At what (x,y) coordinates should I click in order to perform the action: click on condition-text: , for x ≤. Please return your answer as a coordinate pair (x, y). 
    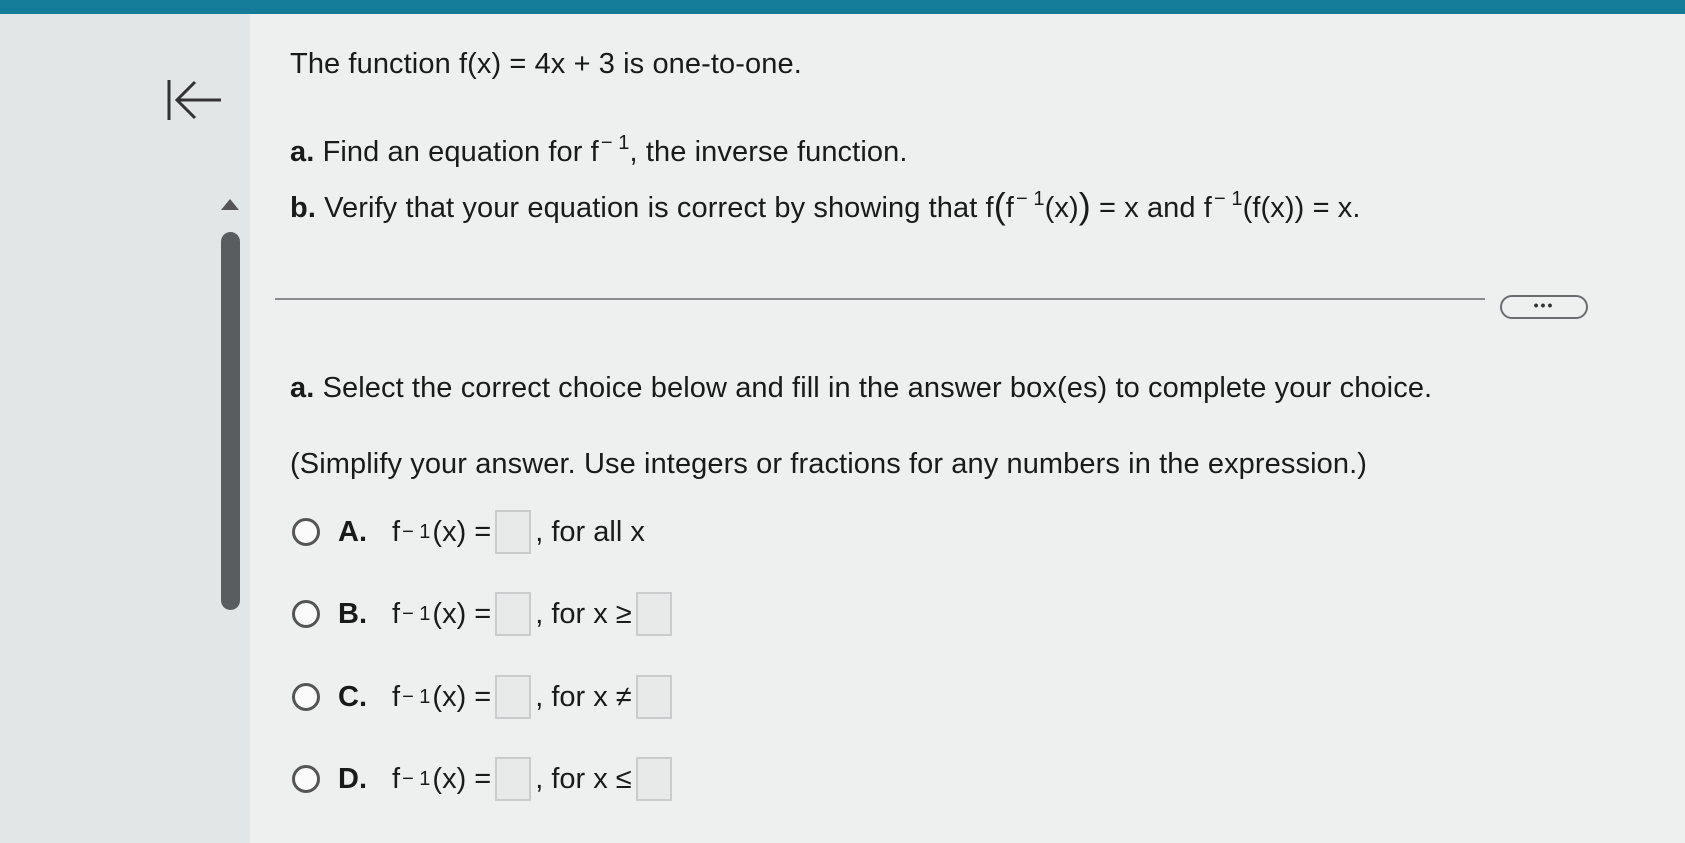
    Looking at the image, I should click on (583, 778).